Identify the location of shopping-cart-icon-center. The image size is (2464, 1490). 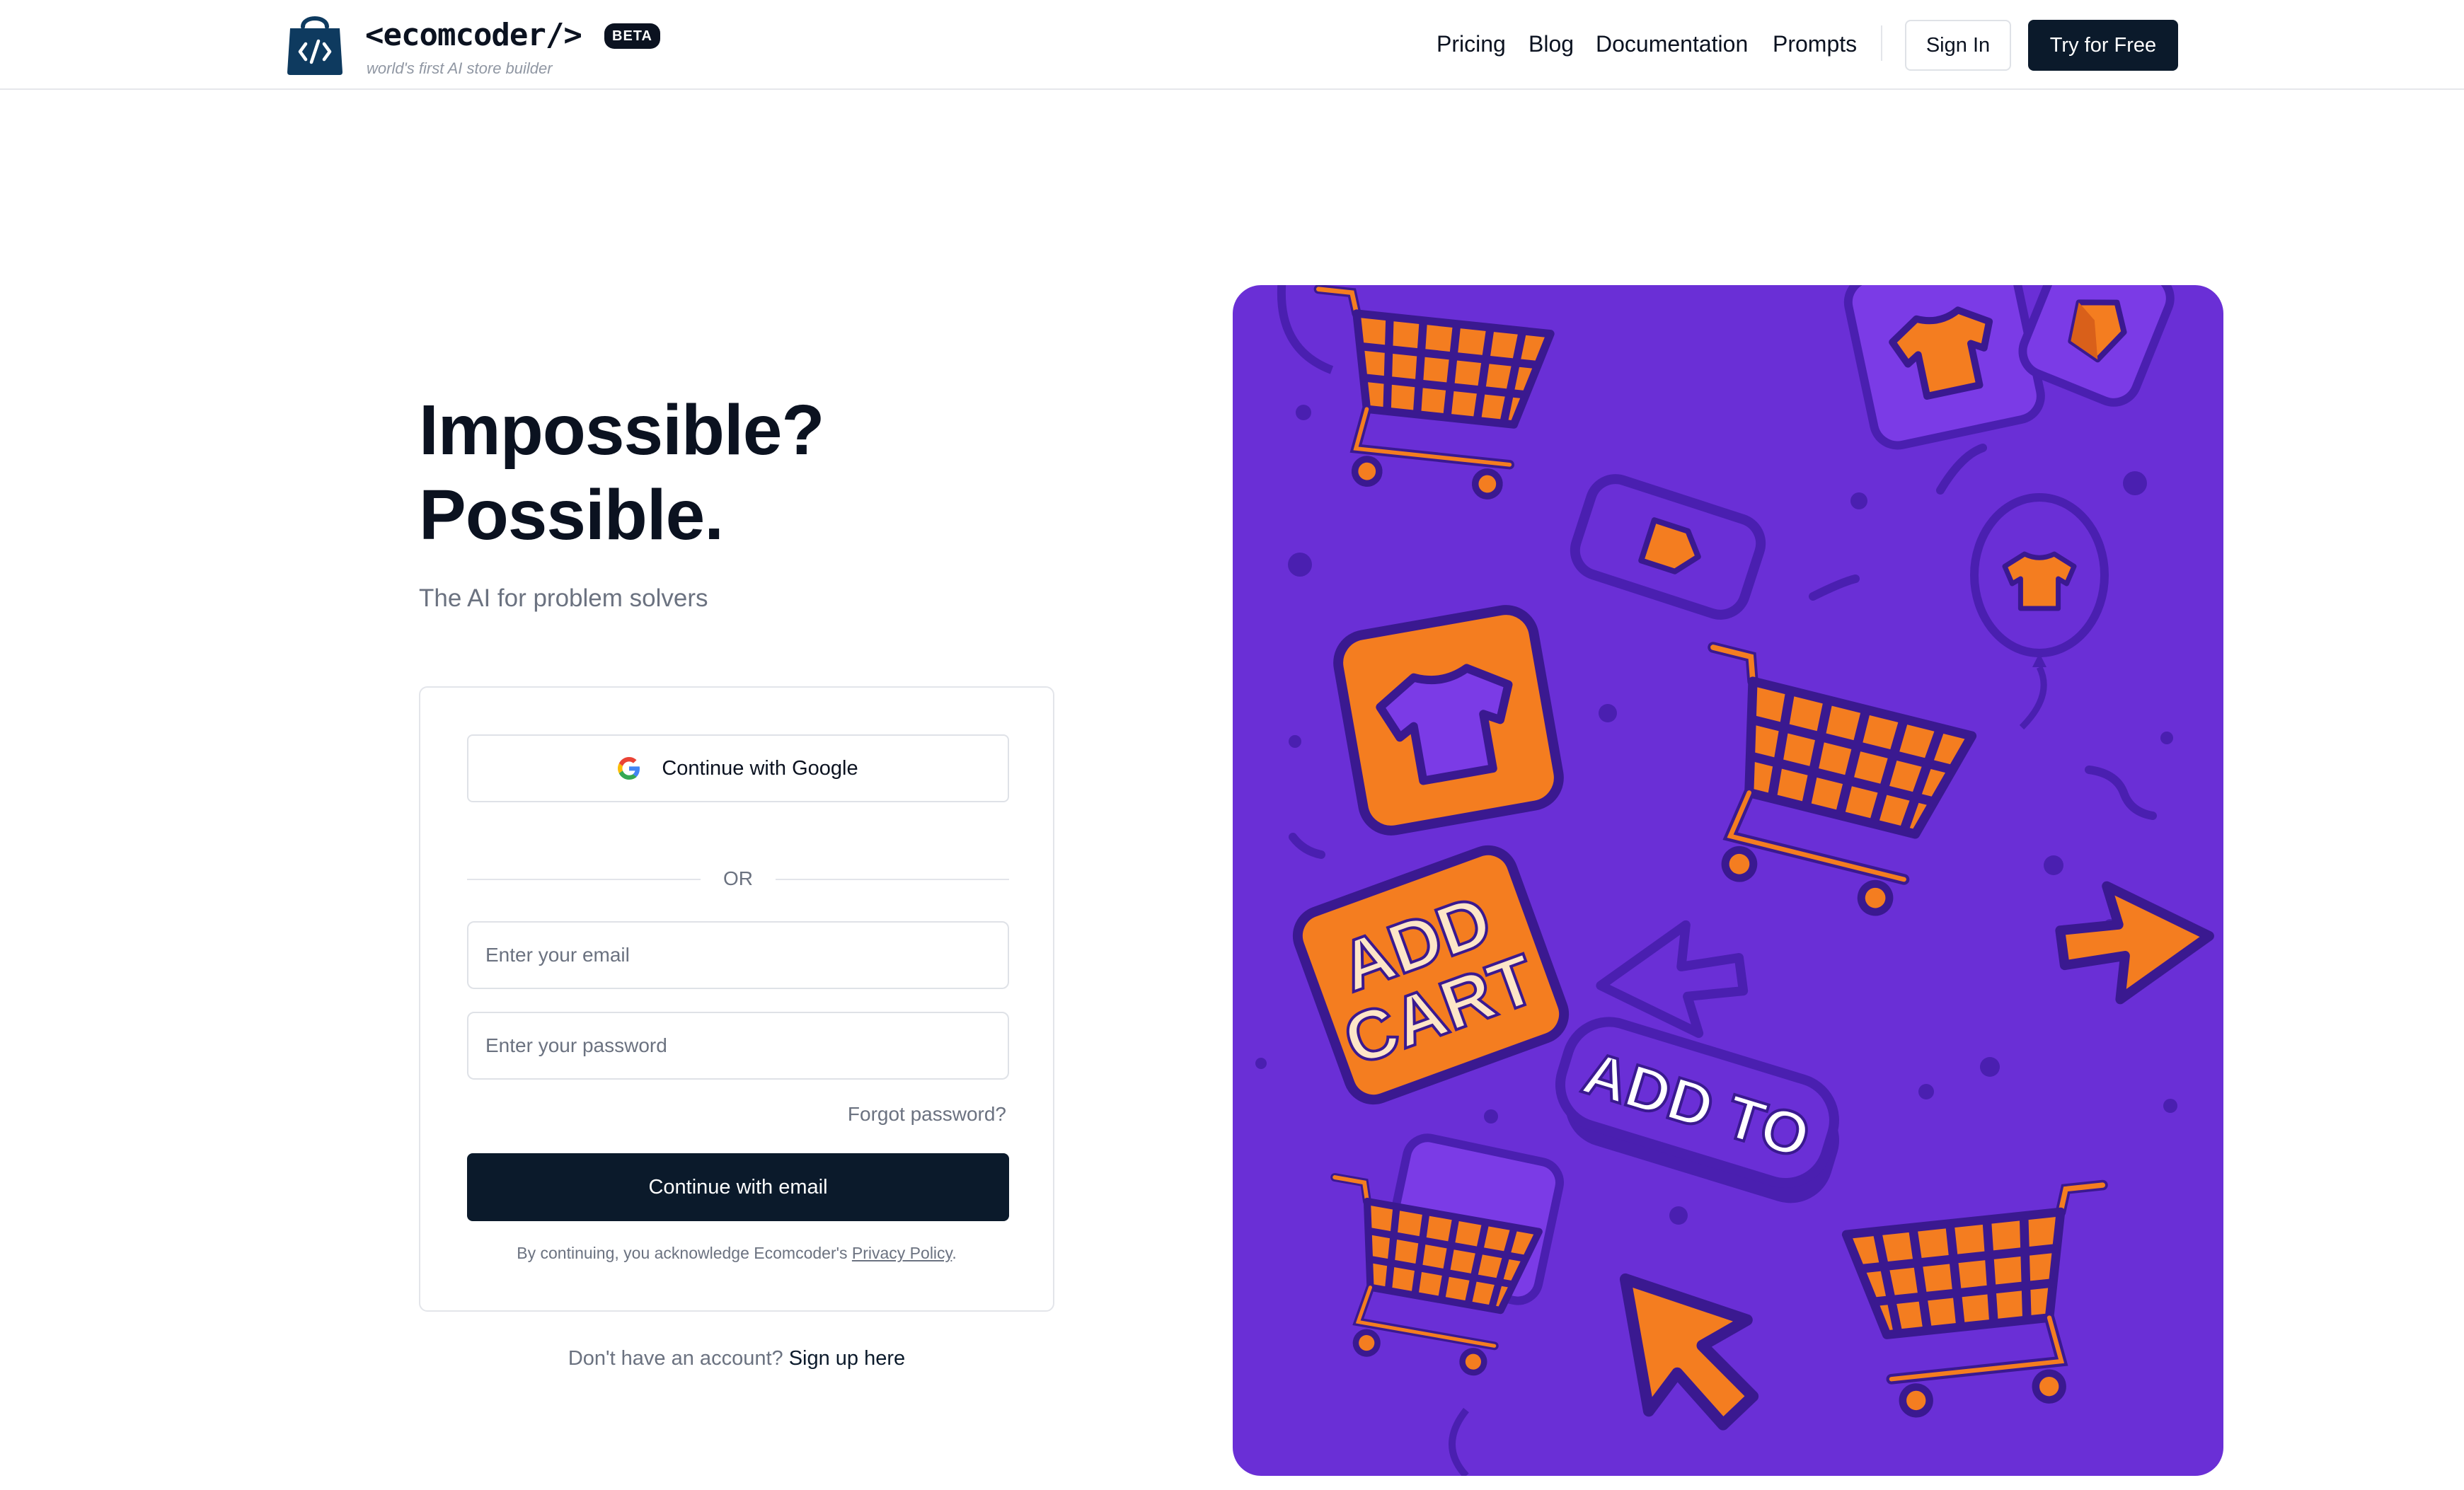
(1818, 786).